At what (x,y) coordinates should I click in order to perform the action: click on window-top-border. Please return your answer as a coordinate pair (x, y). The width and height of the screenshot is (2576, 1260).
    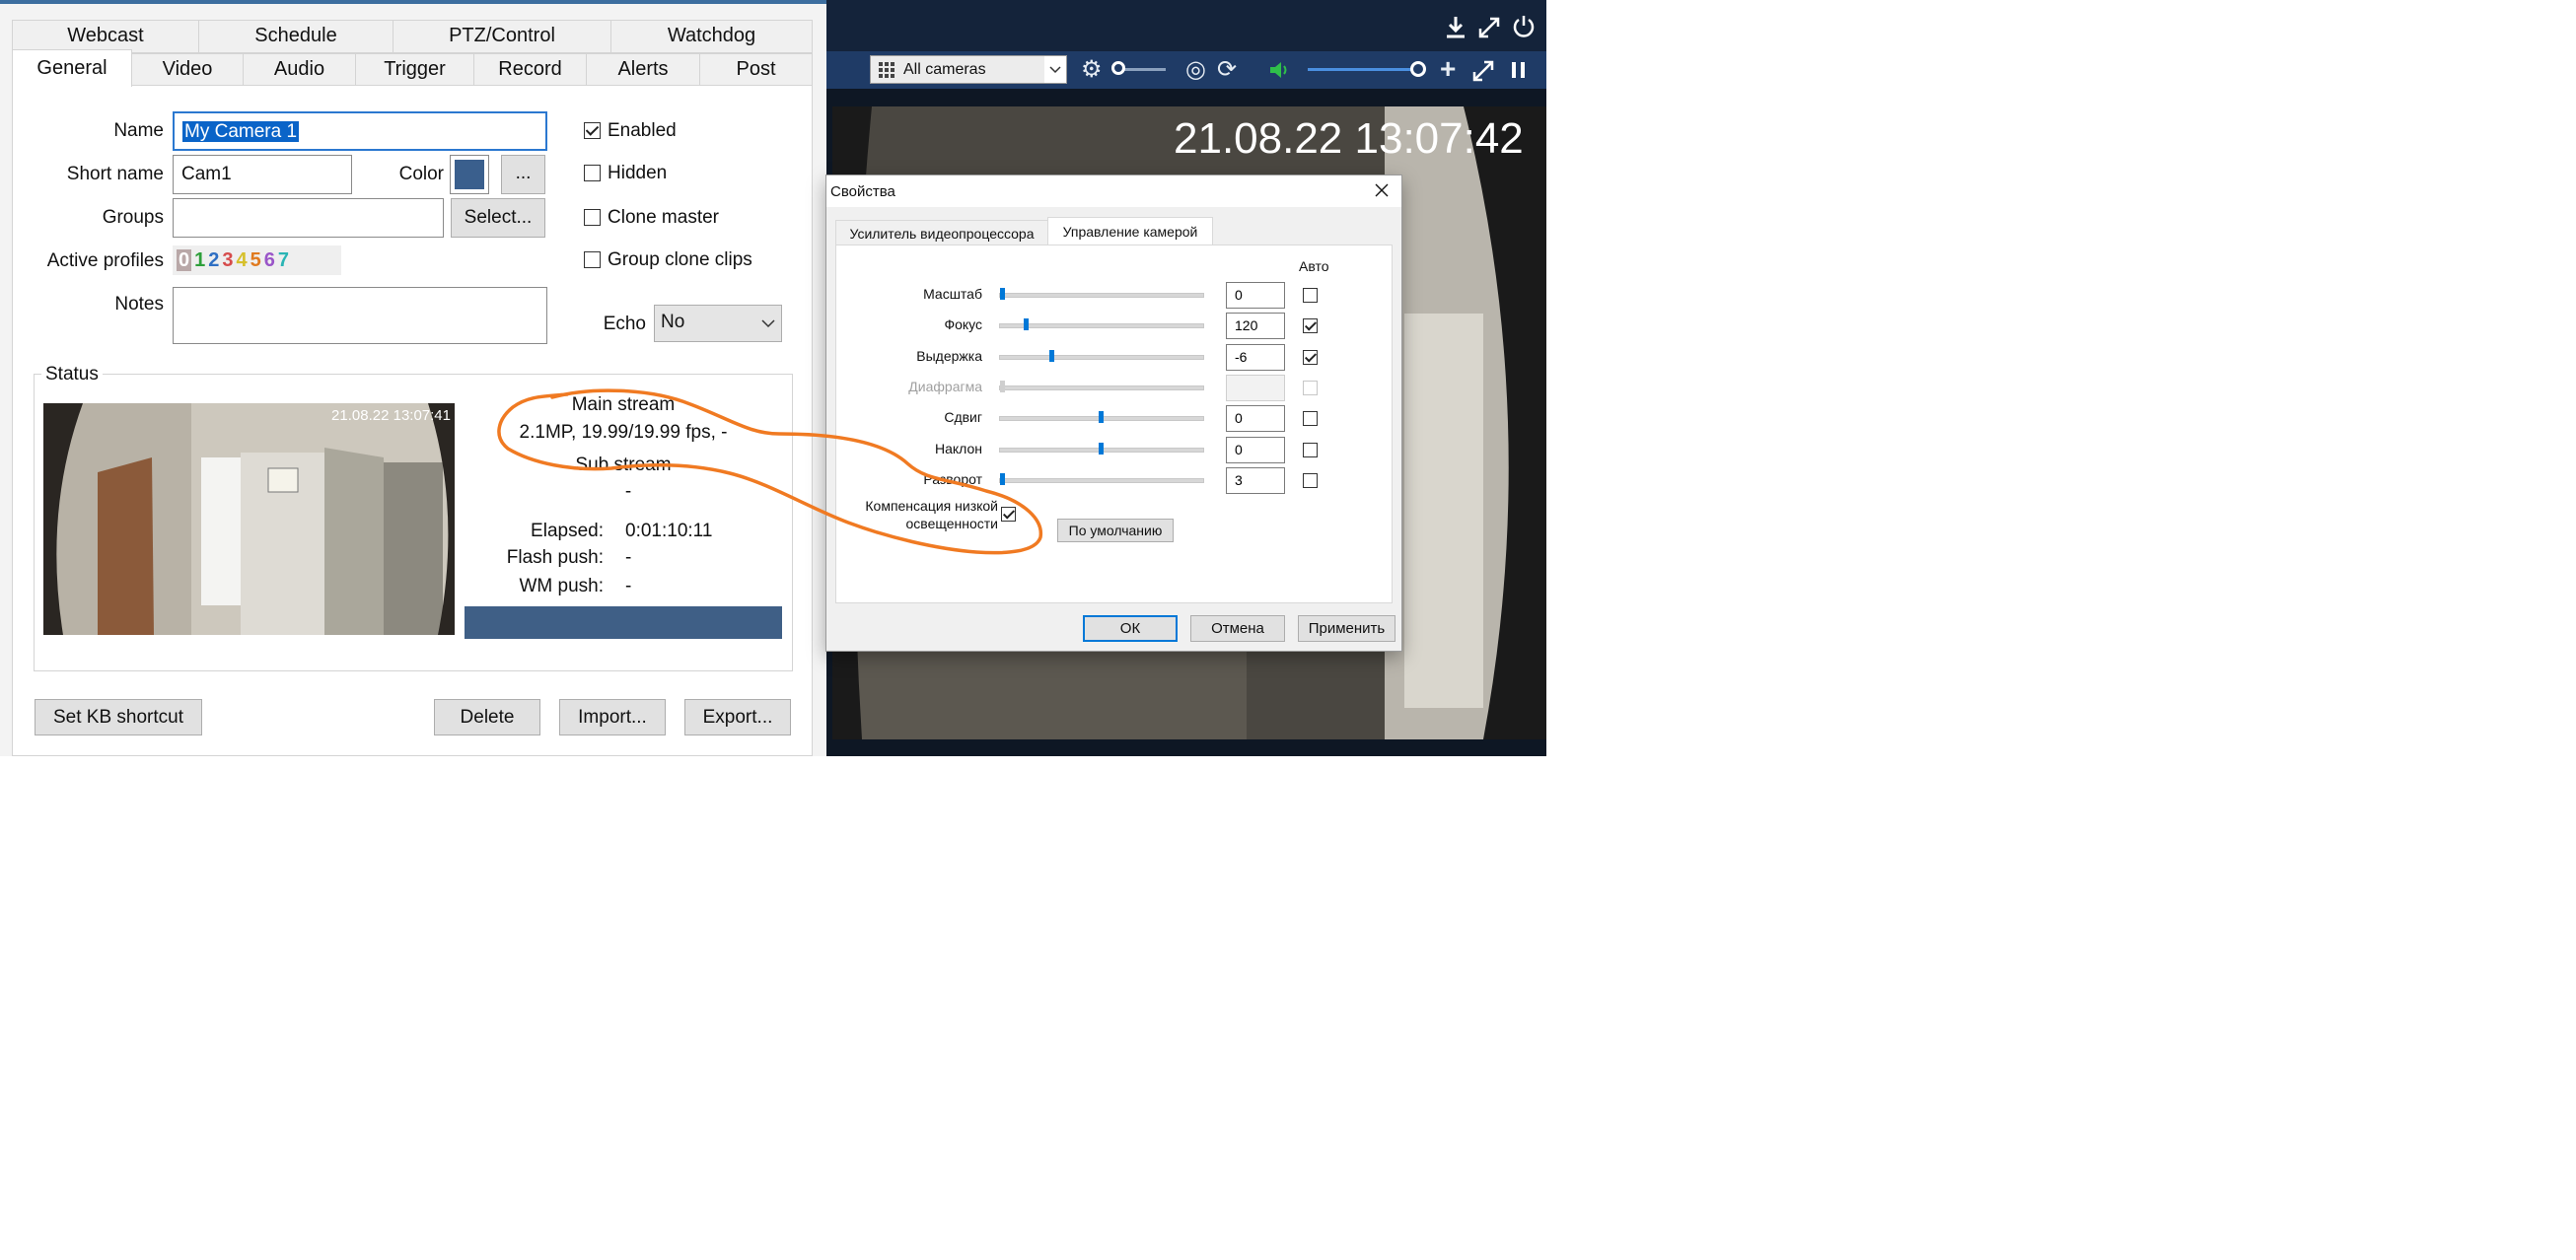
    Looking at the image, I should click on (413, 2).